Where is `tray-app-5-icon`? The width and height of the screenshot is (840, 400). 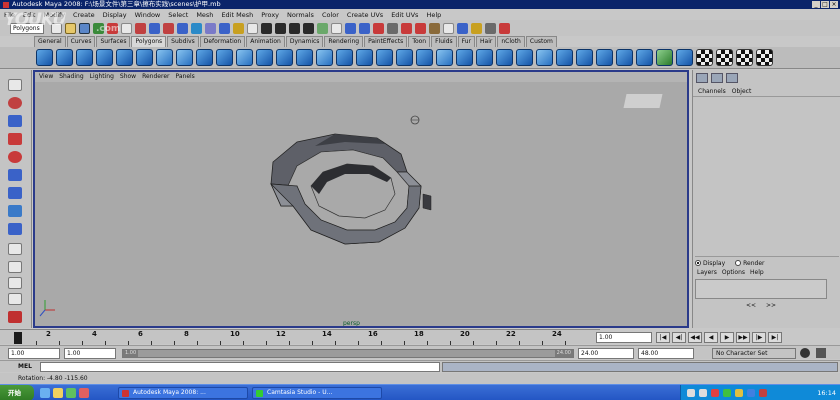 tray-app-5-icon is located at coordinates (763, 393).